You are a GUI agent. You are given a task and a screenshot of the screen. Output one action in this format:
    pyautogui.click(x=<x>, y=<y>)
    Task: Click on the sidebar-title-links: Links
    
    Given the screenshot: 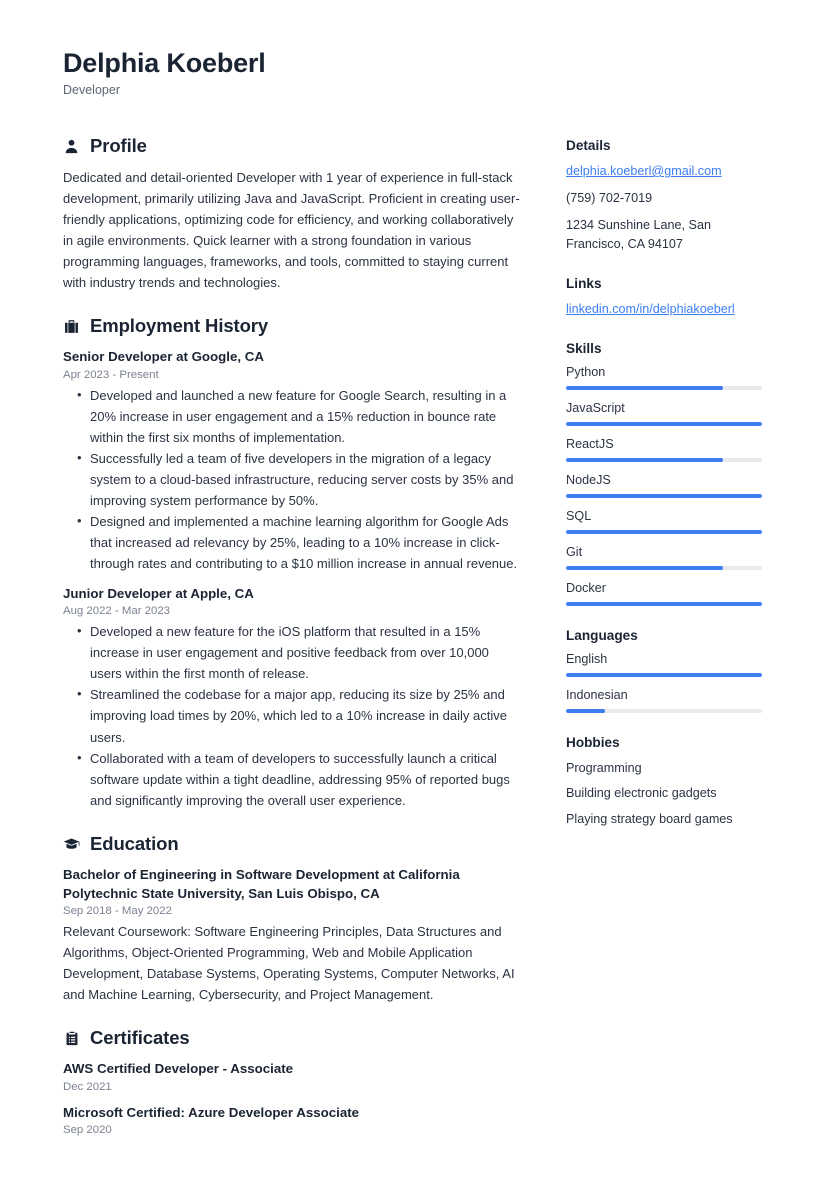 What is the action you would take?
    pyautogui.click(x=584, y=283)
    